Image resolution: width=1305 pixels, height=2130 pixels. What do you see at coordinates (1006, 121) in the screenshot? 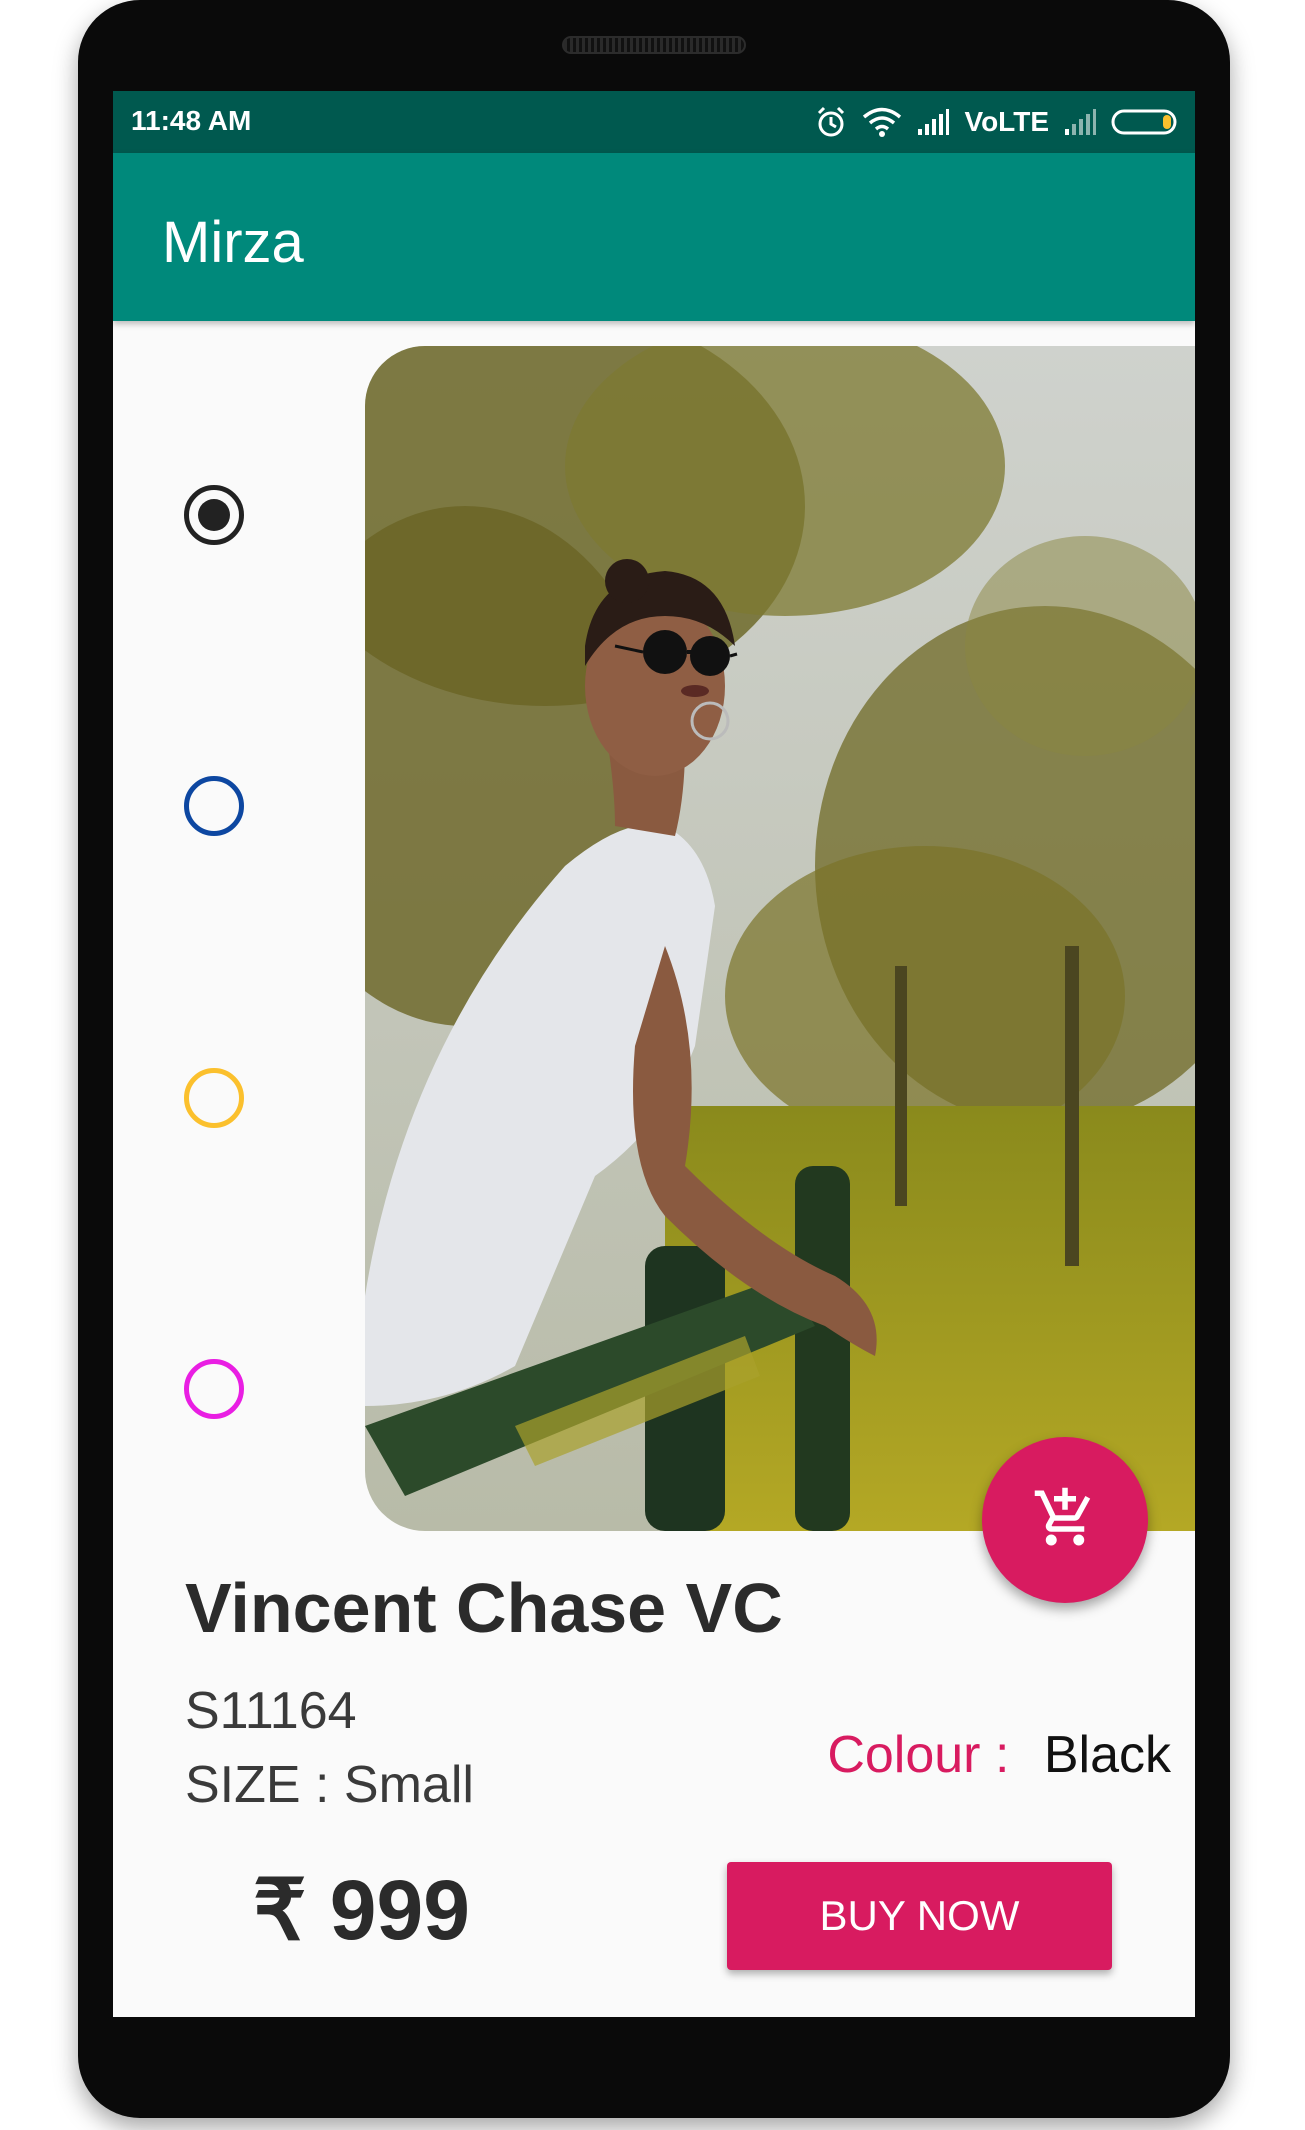
I see `network-label: VoLTE` at bounding box center [1006, 121].